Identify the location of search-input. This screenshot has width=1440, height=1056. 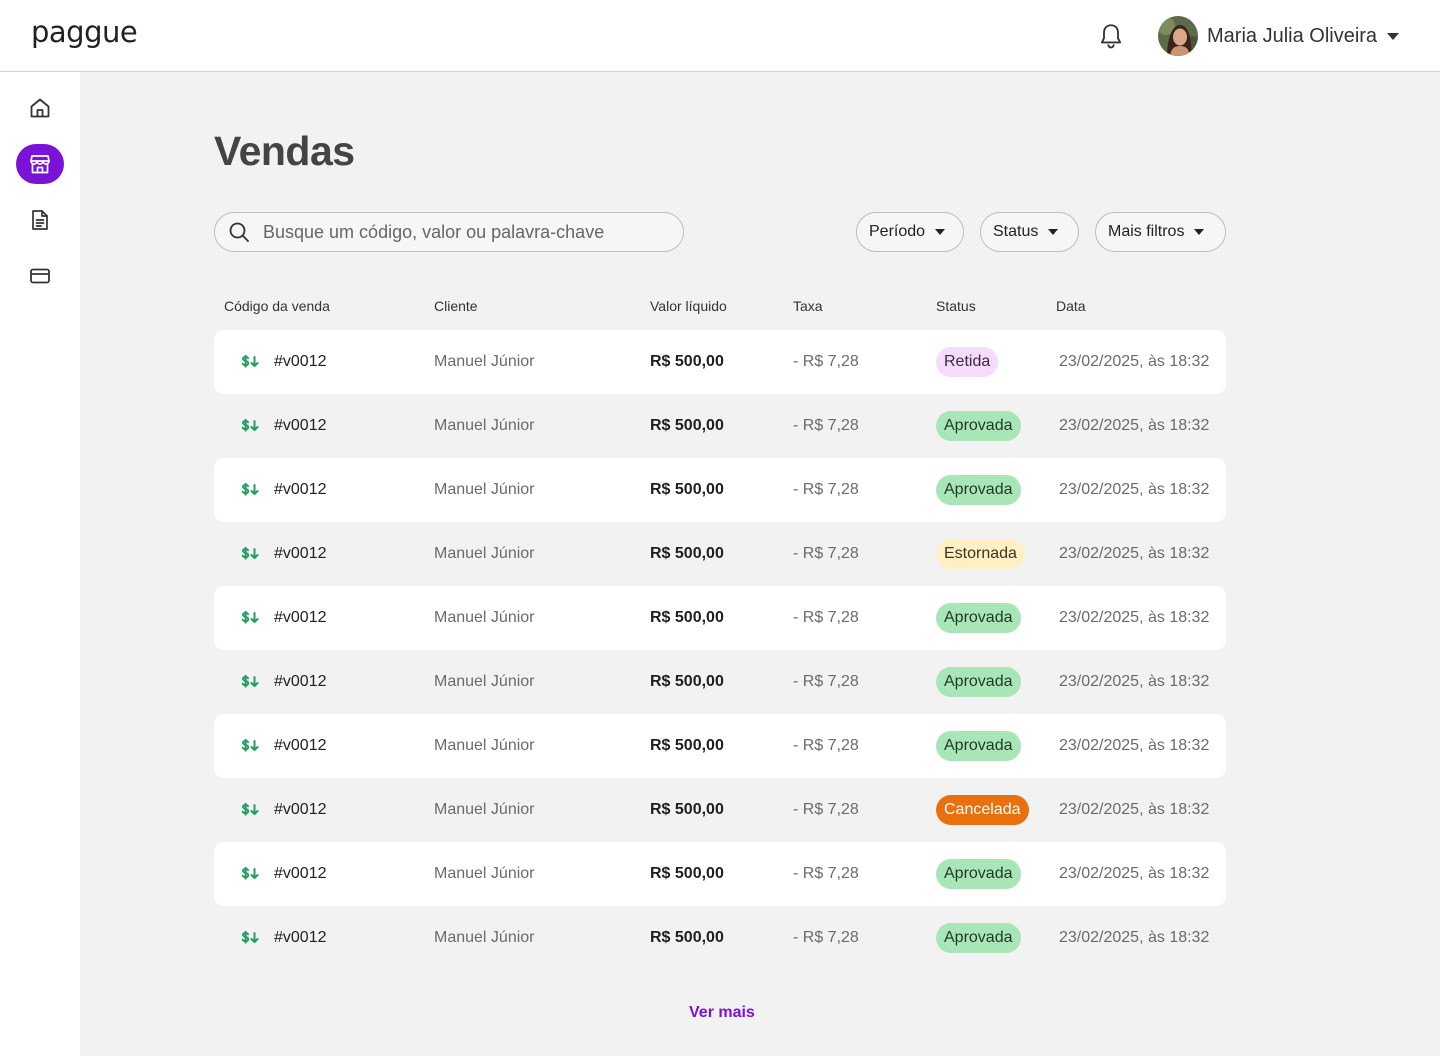
(463, 232).